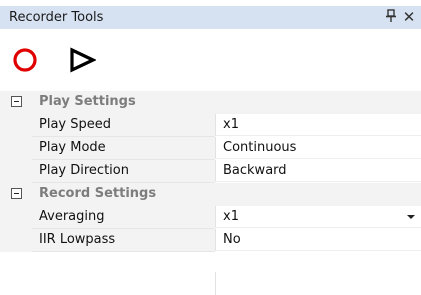 This screenshot has width=421, height=295. What do you see at coordinates (84, 170) in the screenshot?
I see `property-name: Play Direction` at bounding box center [84, 170].